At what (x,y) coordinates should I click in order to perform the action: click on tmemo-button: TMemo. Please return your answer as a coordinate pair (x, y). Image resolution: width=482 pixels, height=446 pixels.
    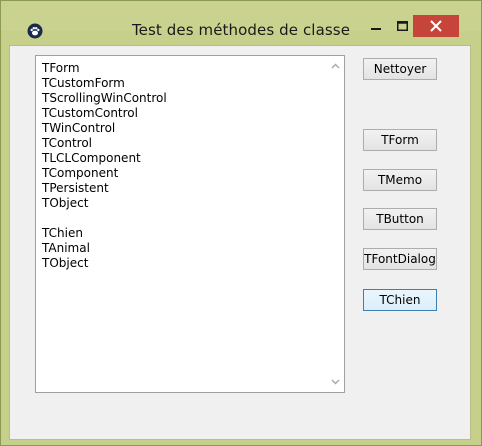
    Looking at the image, I should click on (400, 180).